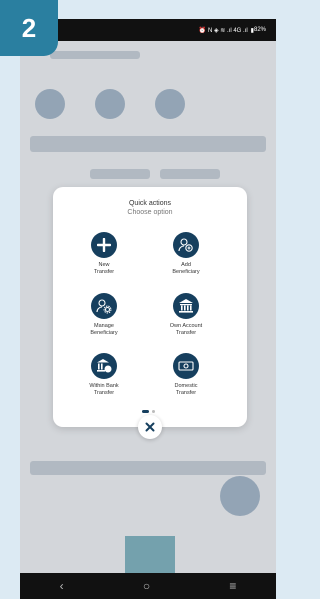  I want to click on dialog-title: Quick actions, so click(150, 203).